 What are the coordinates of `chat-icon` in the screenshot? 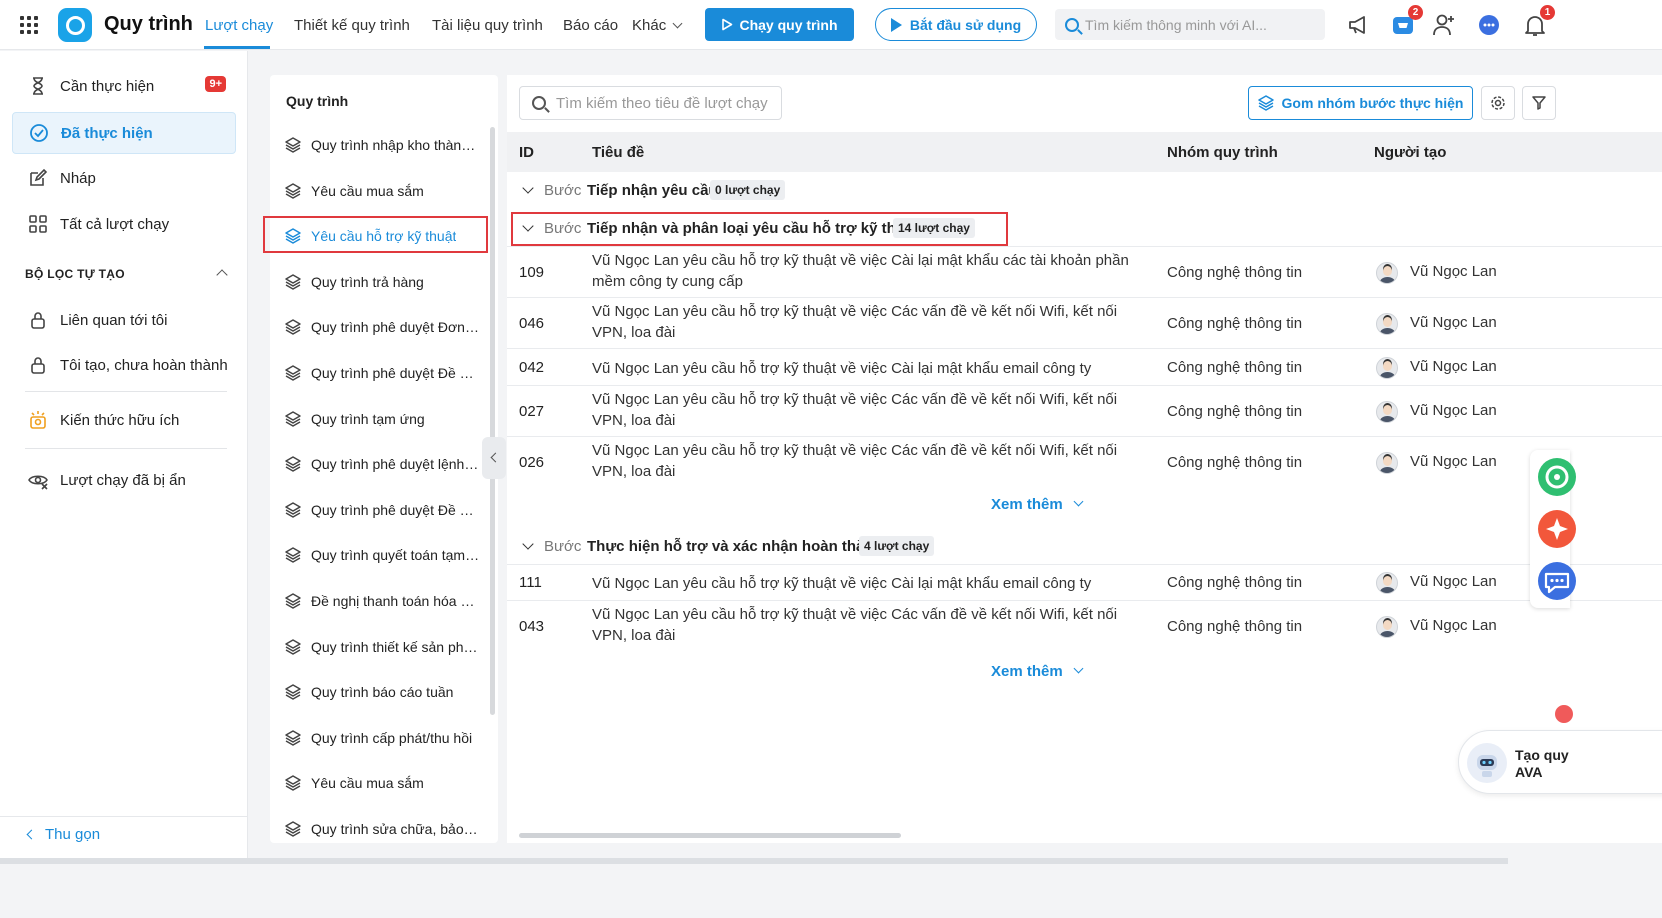 It's located at (1489, 25).